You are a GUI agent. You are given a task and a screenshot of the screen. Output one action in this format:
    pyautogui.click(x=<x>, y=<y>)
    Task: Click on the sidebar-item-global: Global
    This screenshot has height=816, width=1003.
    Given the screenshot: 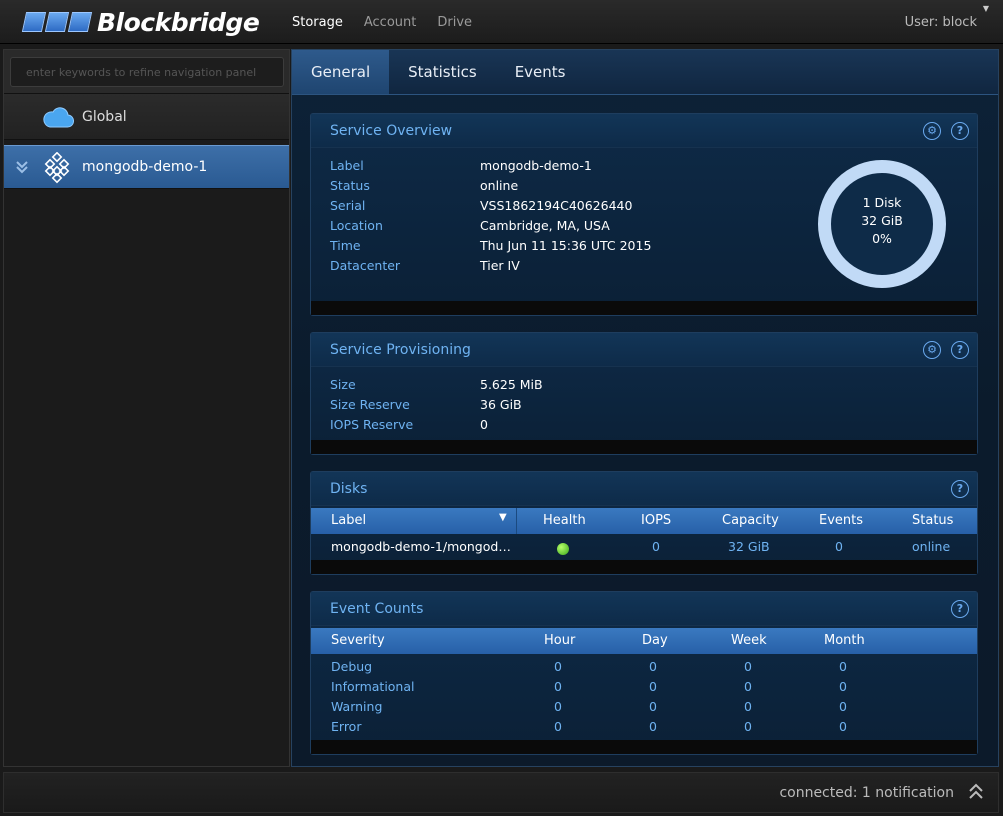 What is the action you would take?
    pyautogui.click(x=146, y=117)
    